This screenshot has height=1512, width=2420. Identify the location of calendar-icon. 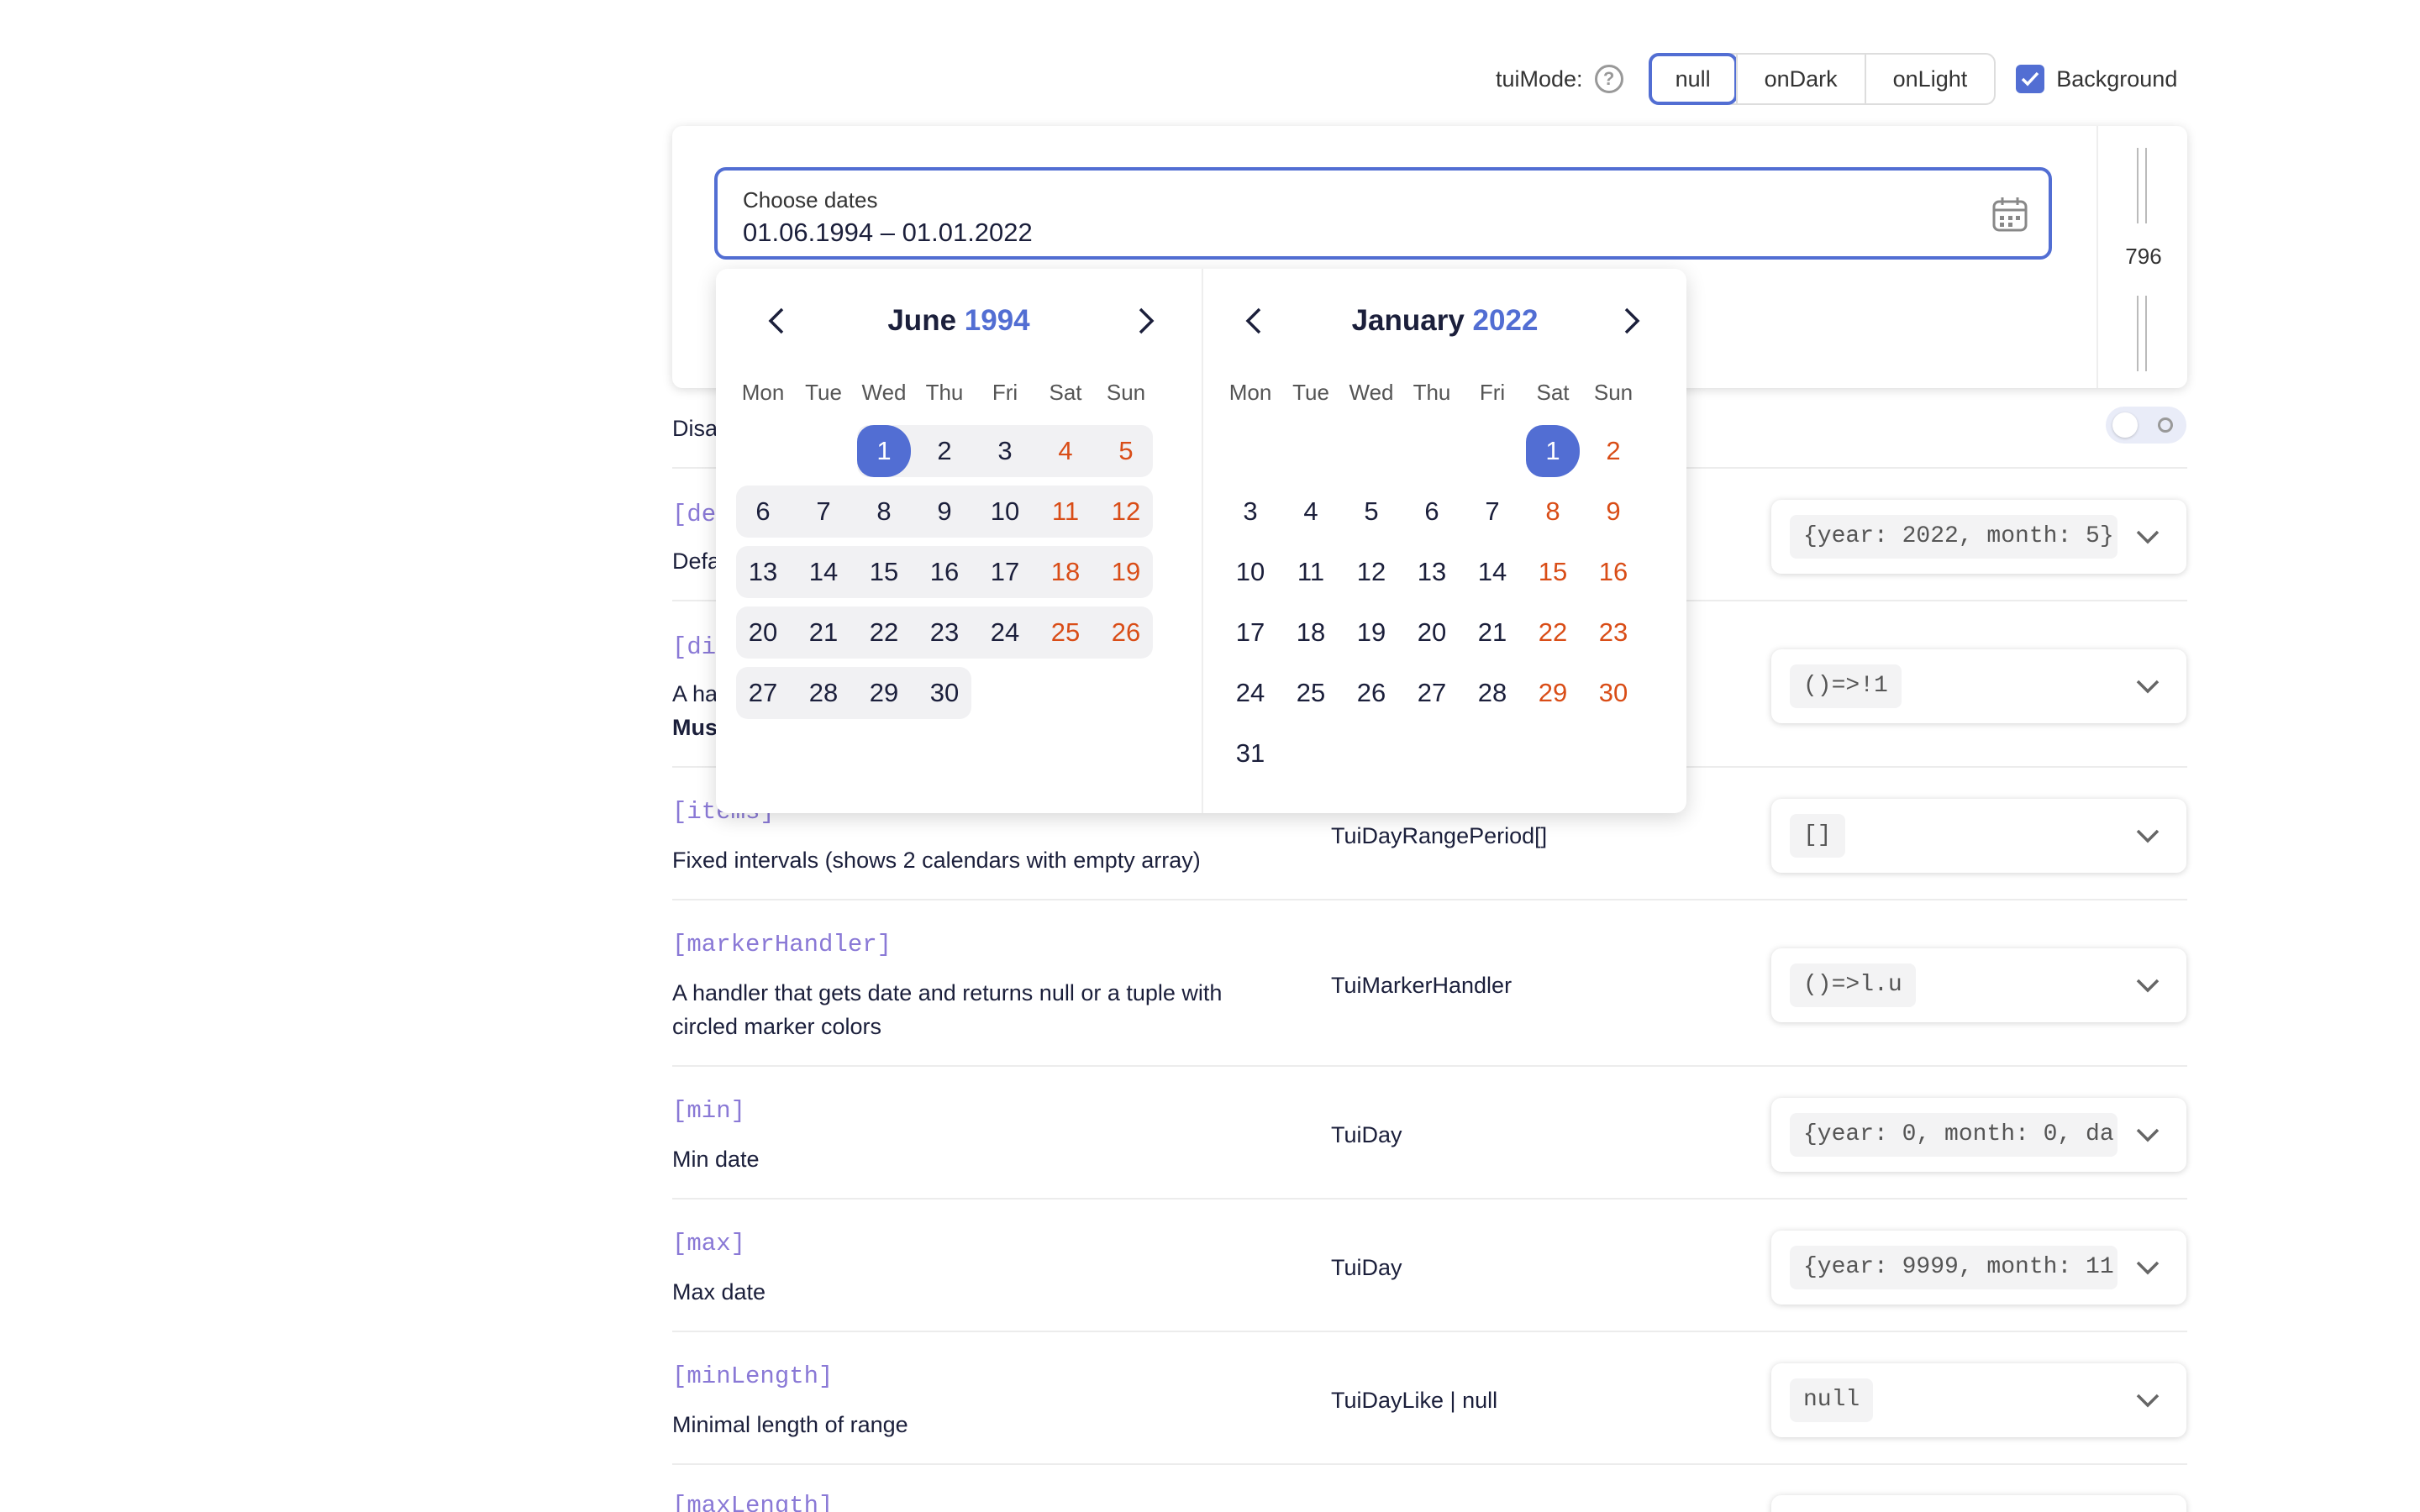
(2009, 214).